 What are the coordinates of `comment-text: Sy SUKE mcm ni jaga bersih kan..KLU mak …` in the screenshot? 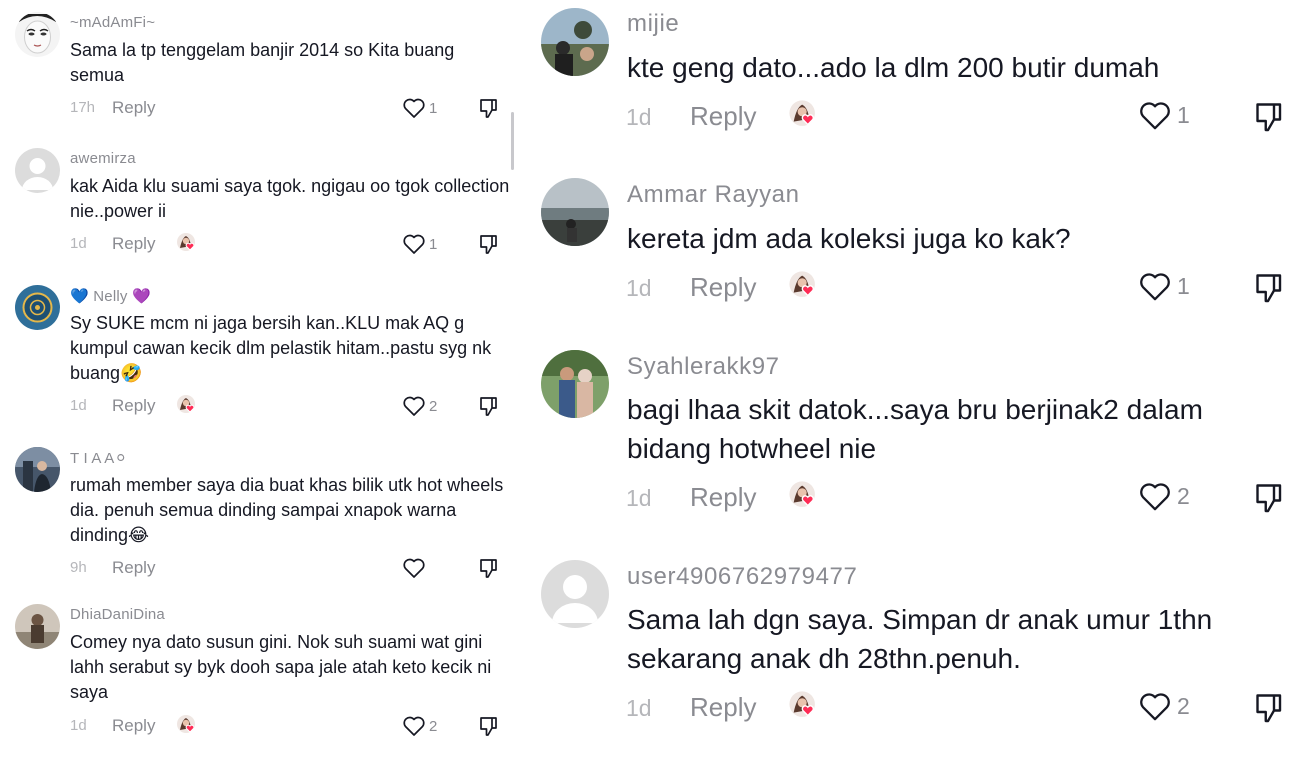 It's located at (281, 348).